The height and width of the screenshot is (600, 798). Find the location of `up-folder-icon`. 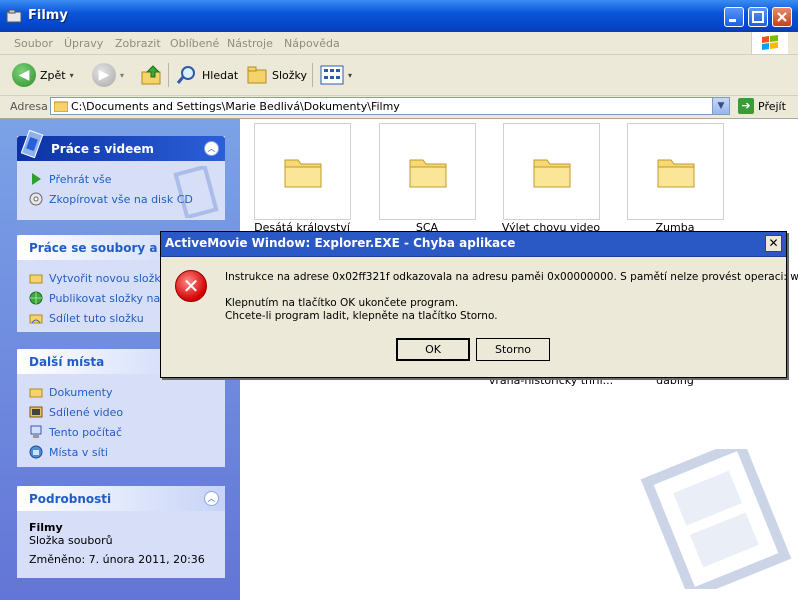

up-folder-icon is located at coordinates (151, 75).